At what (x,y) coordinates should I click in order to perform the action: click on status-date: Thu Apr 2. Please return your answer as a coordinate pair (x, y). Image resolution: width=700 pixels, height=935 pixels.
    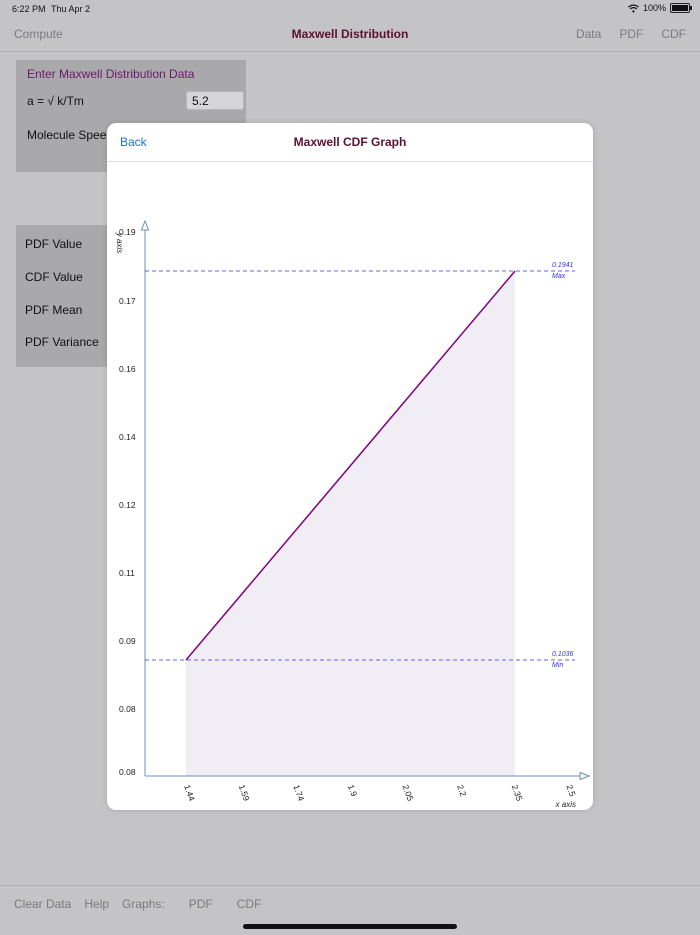
    Looking at the image, I should click on (71, 9).